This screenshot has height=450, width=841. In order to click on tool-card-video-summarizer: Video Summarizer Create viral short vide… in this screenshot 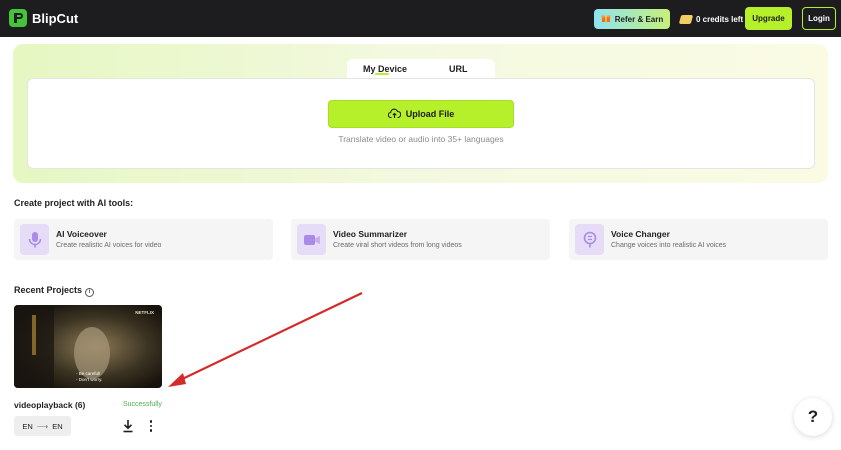, I will do `click(420, 239)`.